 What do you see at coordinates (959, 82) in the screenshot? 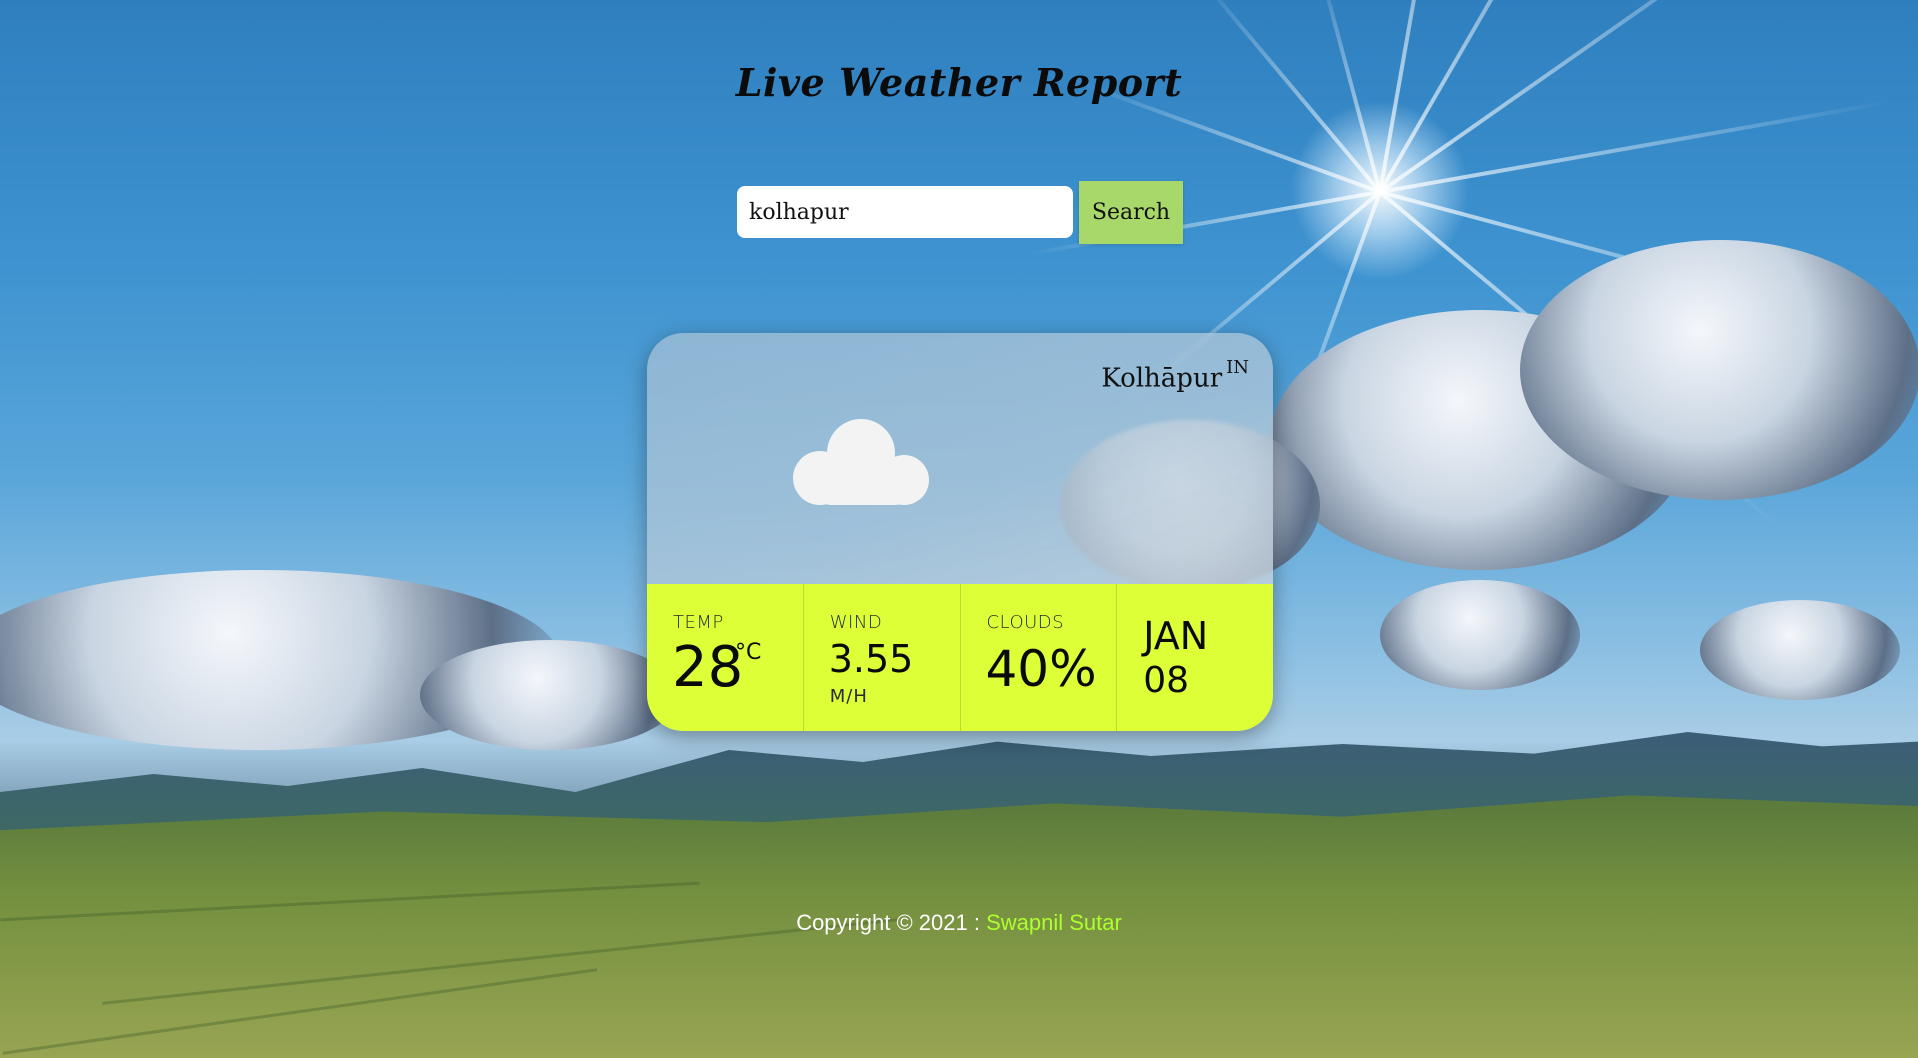
I see `page-title: Live Weather Report` at bounding box center [959, 82].